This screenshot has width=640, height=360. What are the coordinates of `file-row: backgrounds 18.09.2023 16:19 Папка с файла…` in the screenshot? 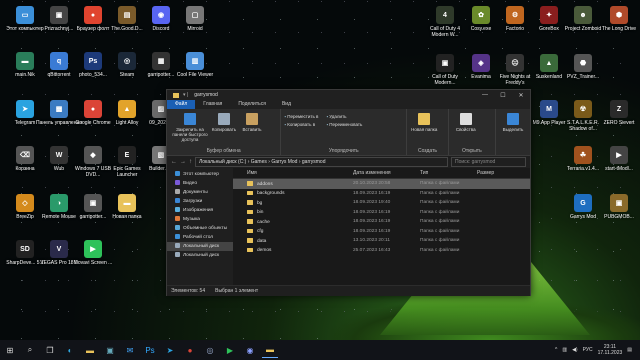 It's located at (381, 194).